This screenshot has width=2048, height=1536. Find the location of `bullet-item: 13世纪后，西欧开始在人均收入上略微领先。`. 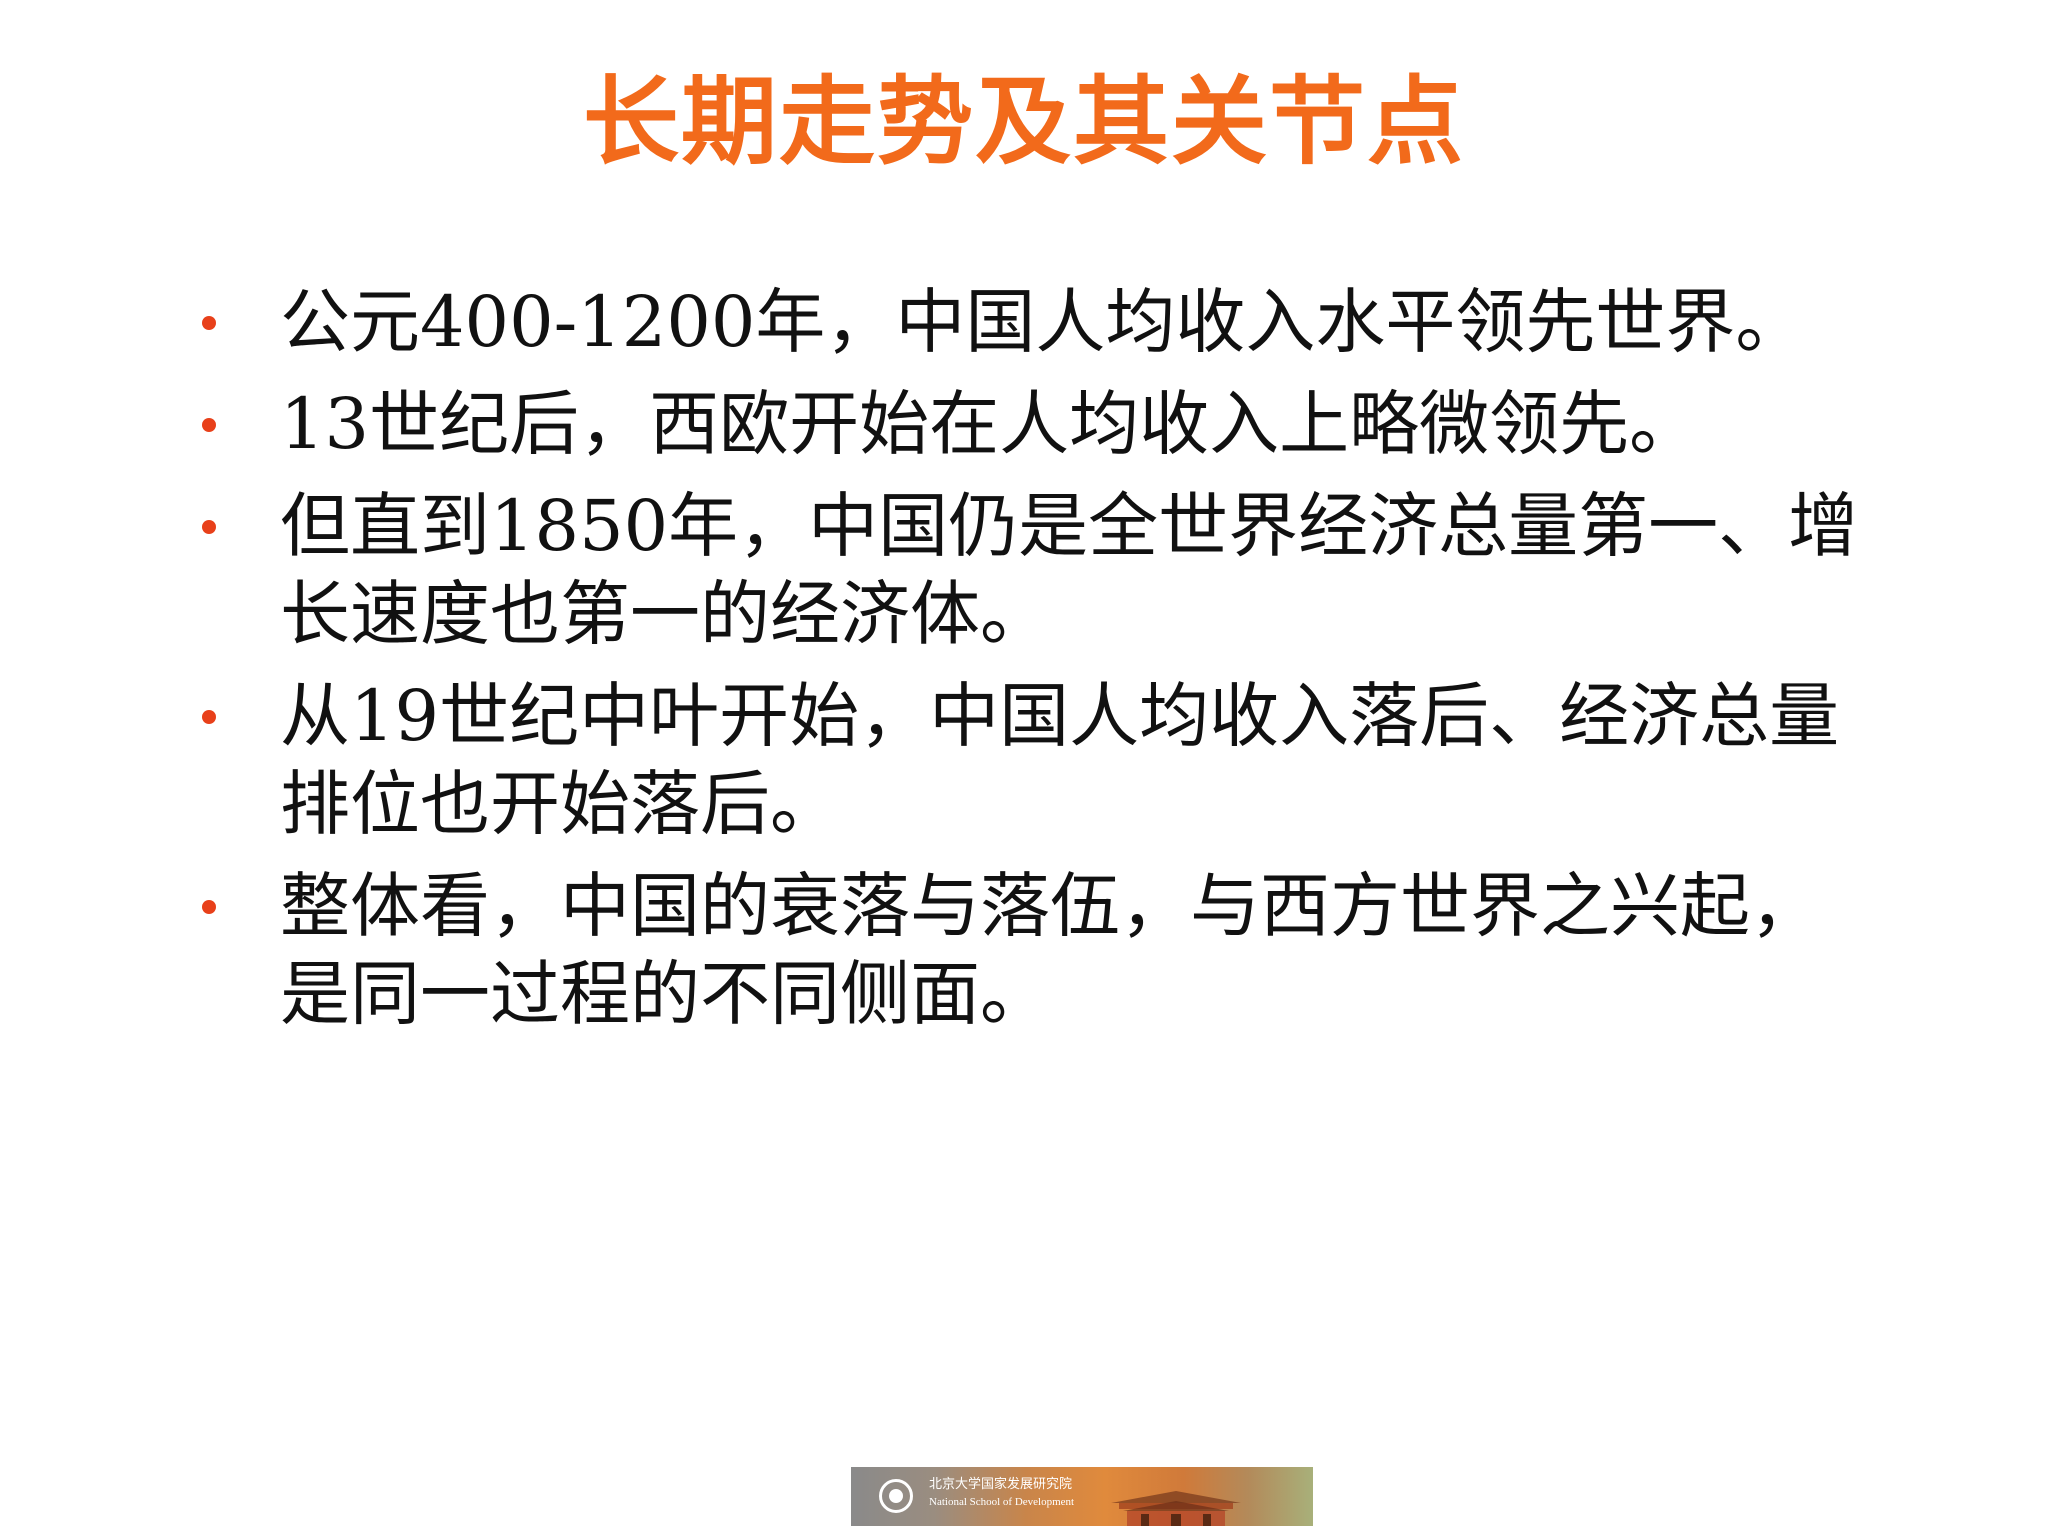

bullet-item: 13世纪后，西欧开始在人均收入上略微领先。 is located at coordinates (1036, 424).